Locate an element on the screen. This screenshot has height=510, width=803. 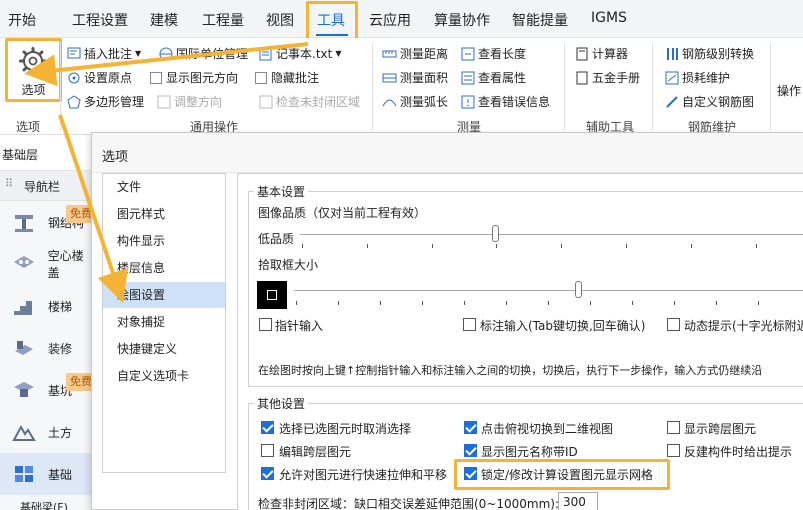
nav-item-label: 楼梯 is located at coordinates (60, 306).